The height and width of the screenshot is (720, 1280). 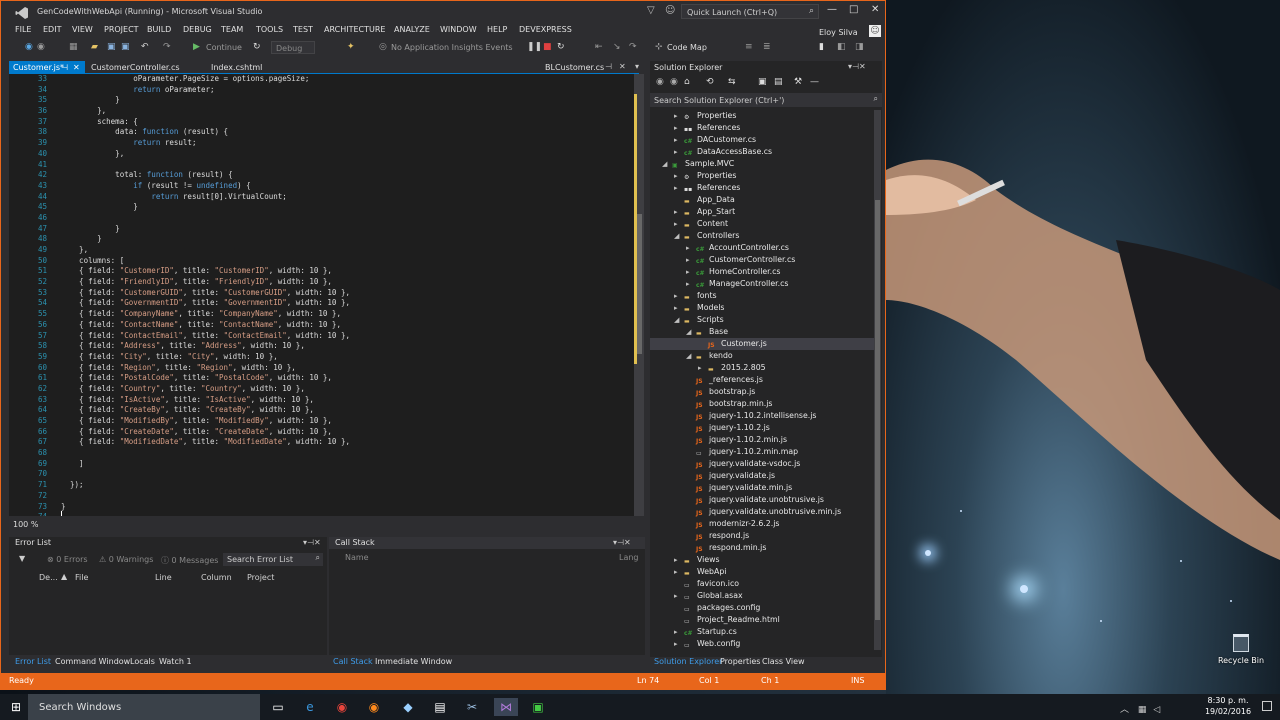 I want to click on tree-item: ▸ ▭ Web.config, so click(x=762, y=644).